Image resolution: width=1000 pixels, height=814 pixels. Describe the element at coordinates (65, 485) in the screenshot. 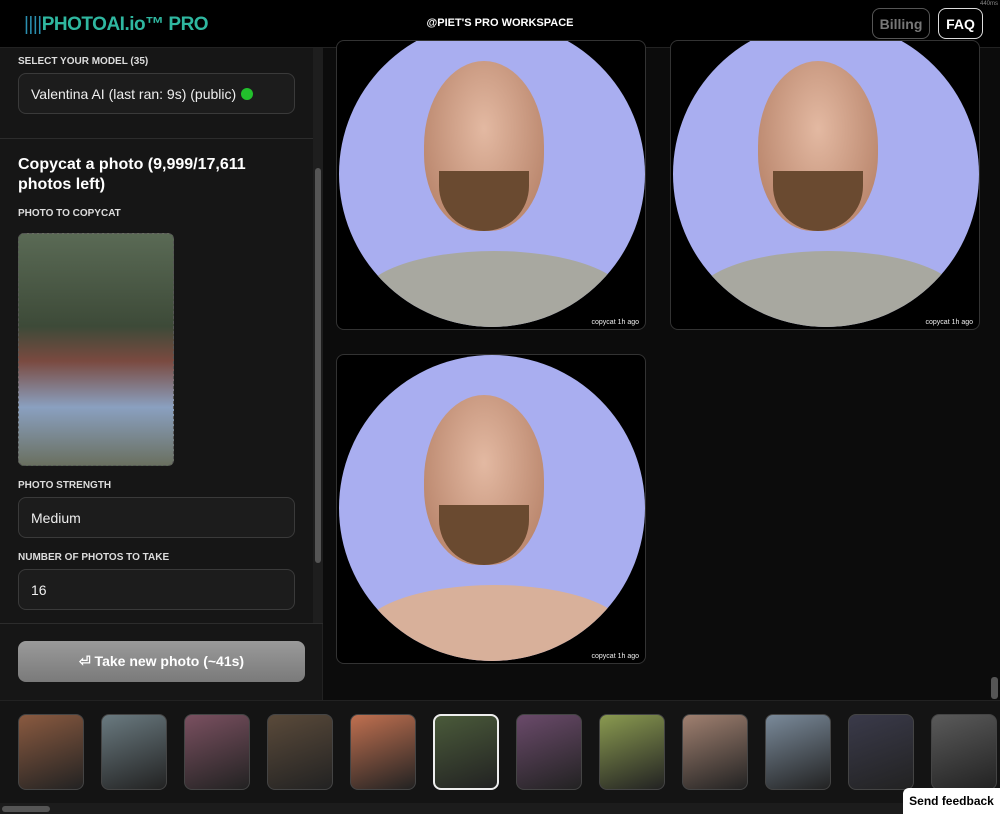

I see `strength-label: PHOTO STRENGTH` at that location.